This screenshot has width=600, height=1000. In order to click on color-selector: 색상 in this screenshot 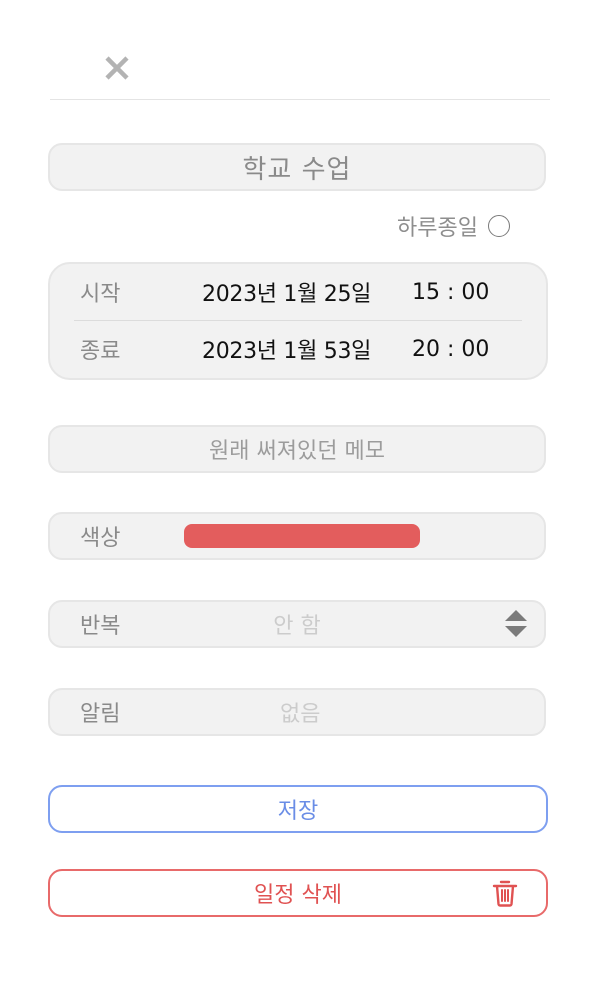, I will do `click(297, 536)`.